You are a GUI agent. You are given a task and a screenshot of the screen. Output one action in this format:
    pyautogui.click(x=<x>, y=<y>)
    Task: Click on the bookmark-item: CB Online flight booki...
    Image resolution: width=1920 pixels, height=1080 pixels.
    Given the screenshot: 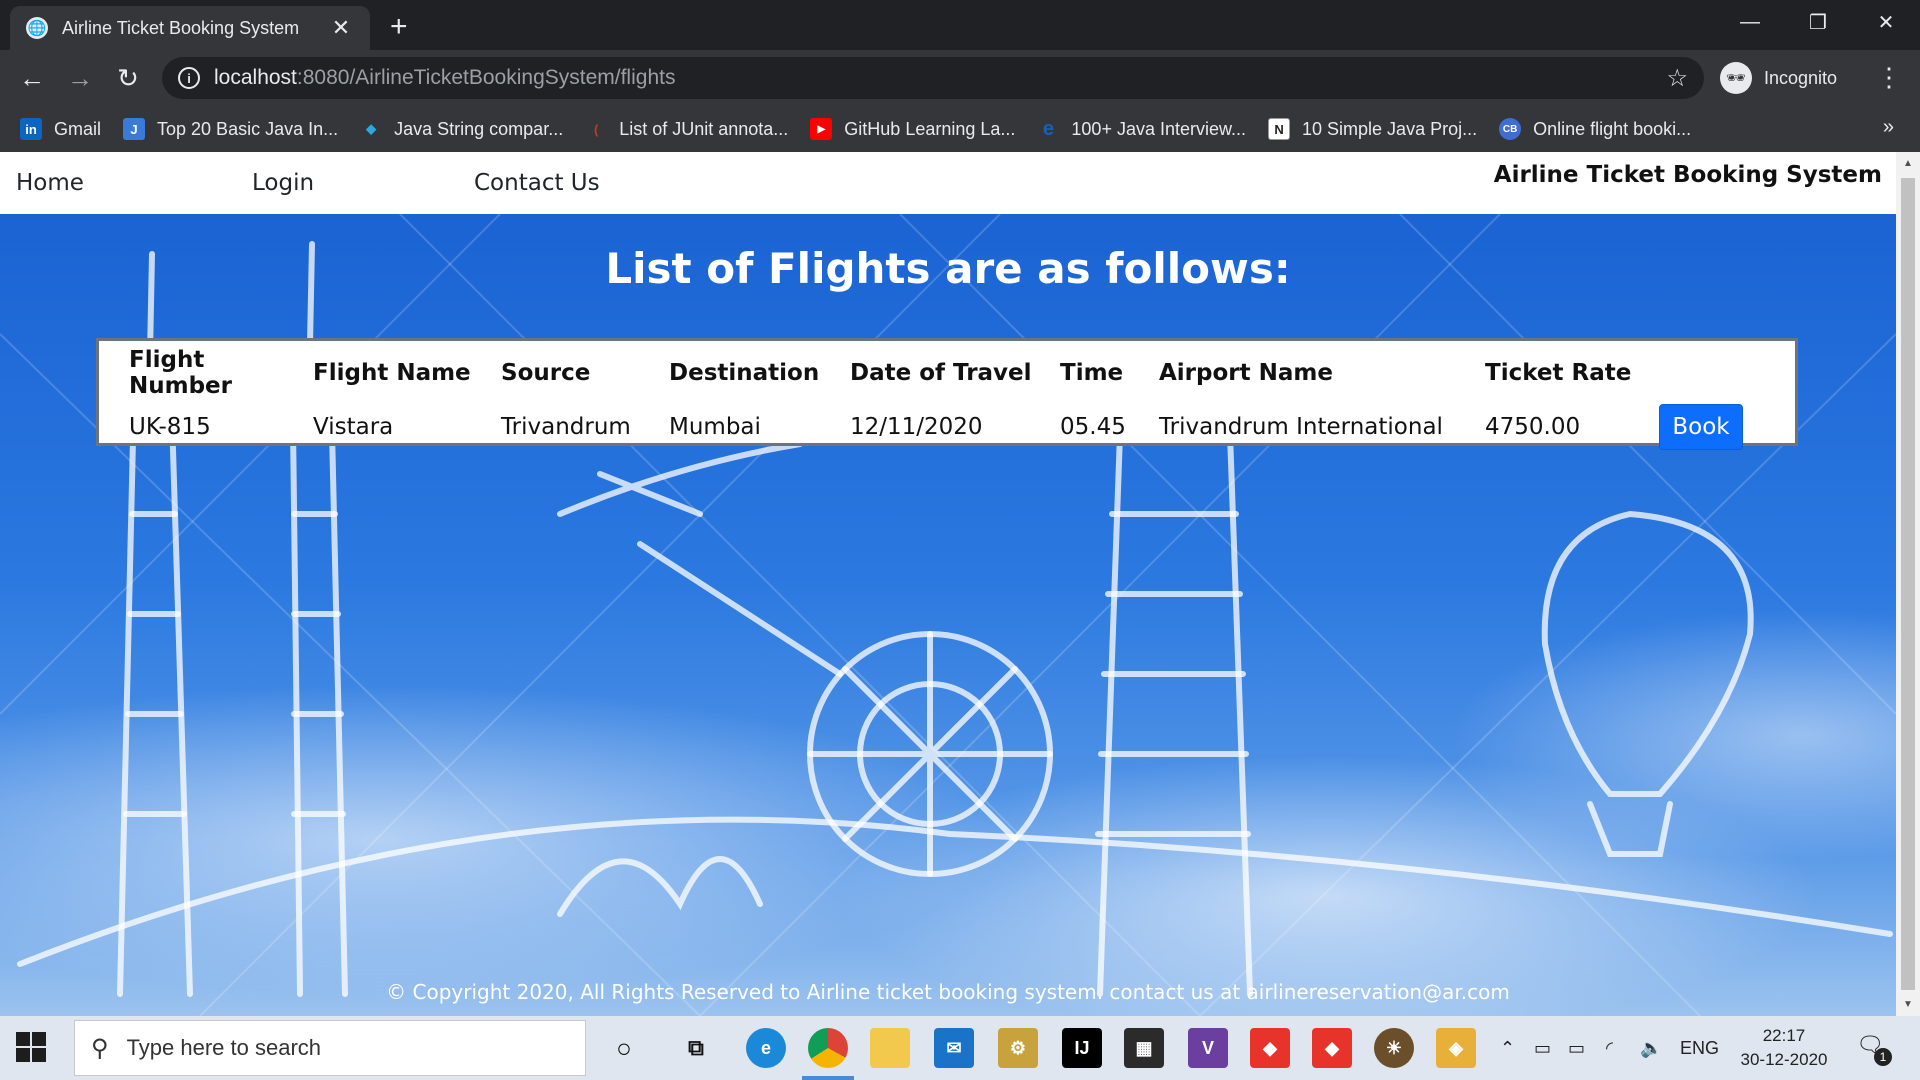 What is the action you would take?
    pyautogui.click(x=1595, y=129)
    